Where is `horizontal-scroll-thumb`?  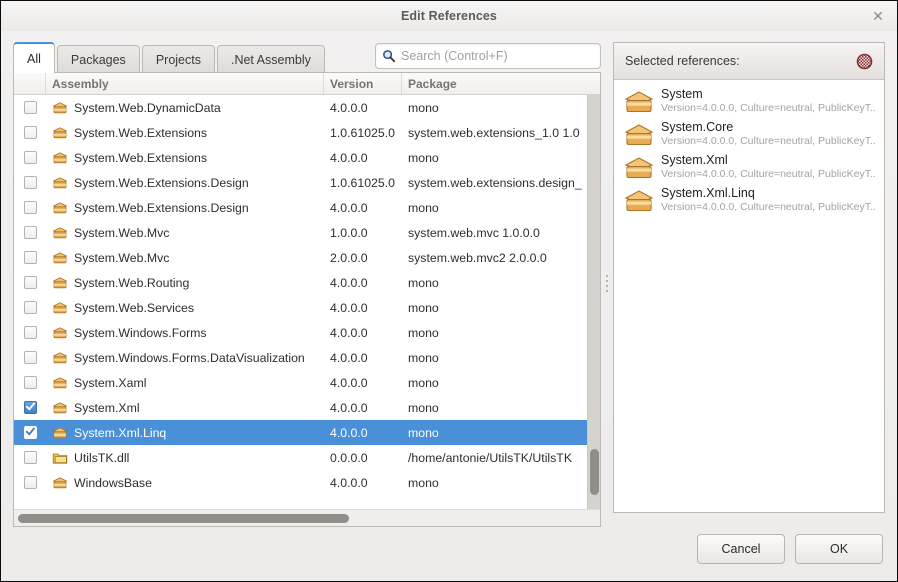 horizontal-scroll-thumb is located at coordinates (183, 518).